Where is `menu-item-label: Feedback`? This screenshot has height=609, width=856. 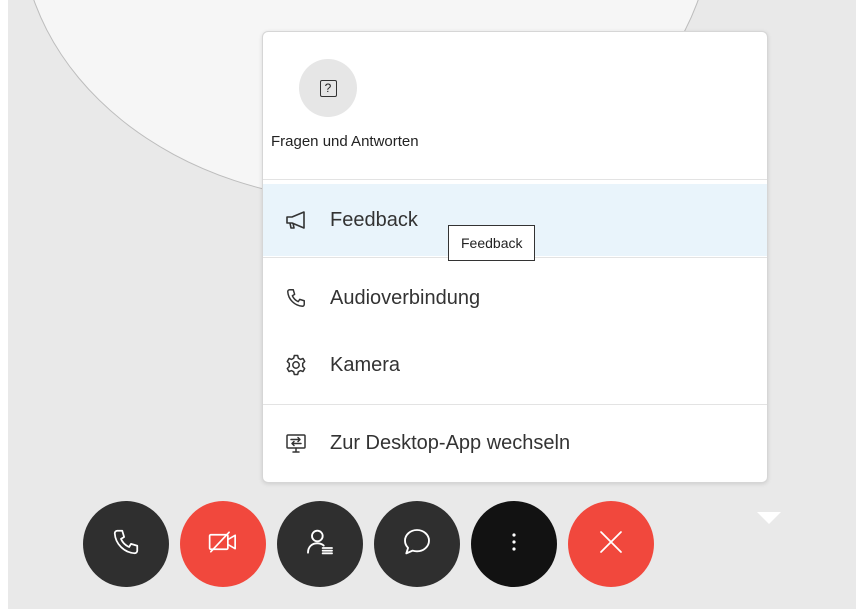 menu-item-label: Feedback is located at coordinates (374, 219).